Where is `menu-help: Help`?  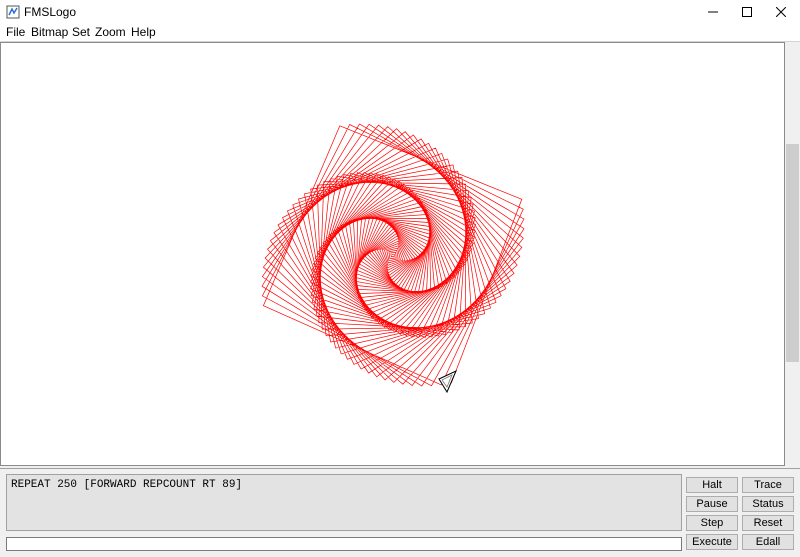
menu-help: Help is located at coordinates (143, 32).